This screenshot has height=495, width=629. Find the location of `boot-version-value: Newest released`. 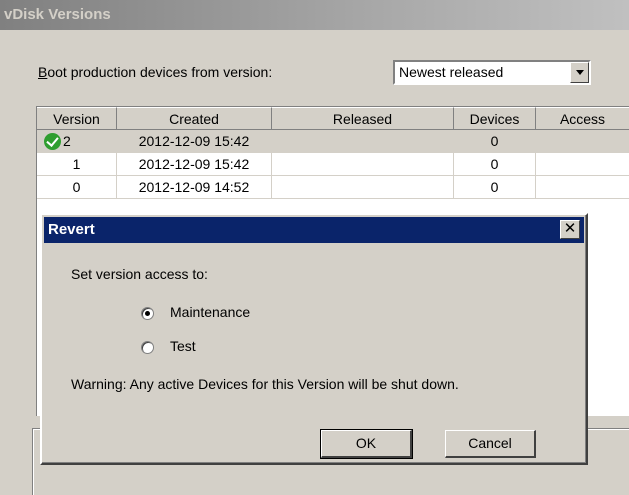

boot-version-value: Newest released is located at coordinates (451, 72).